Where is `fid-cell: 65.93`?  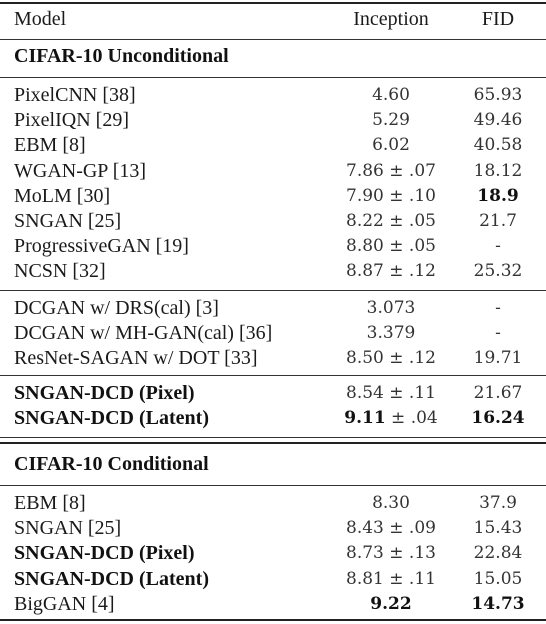 fid-cell: 65.93 is located at coordinates (498, 95).